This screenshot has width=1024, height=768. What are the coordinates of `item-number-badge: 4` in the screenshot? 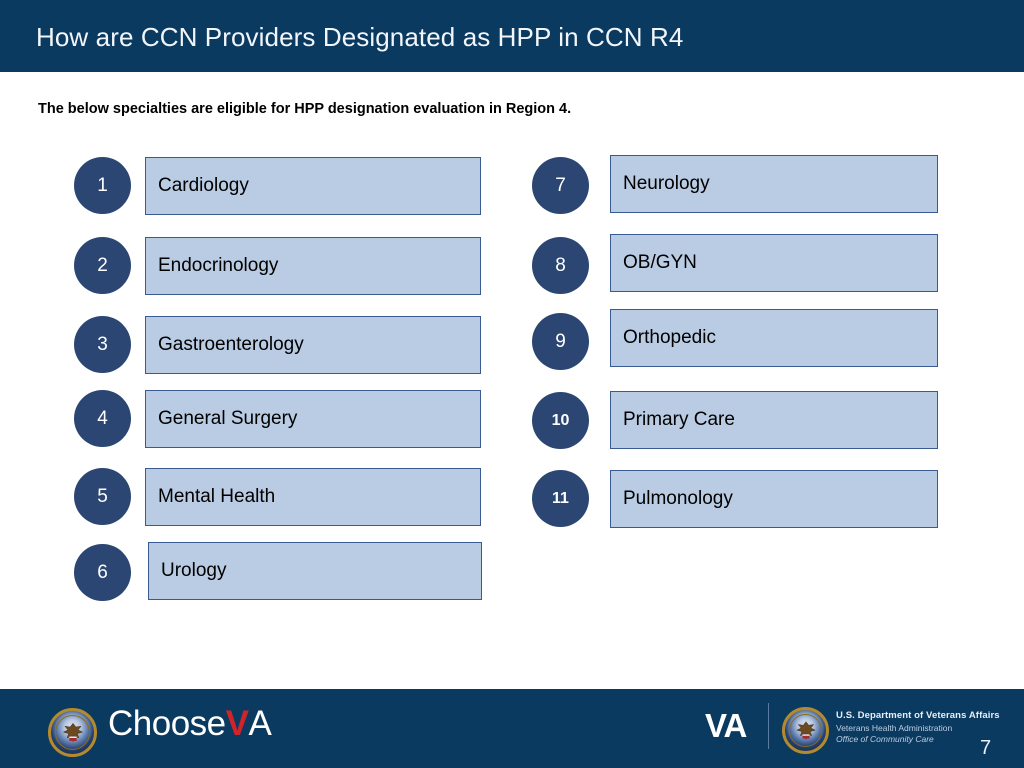 It's located at (102, 418).